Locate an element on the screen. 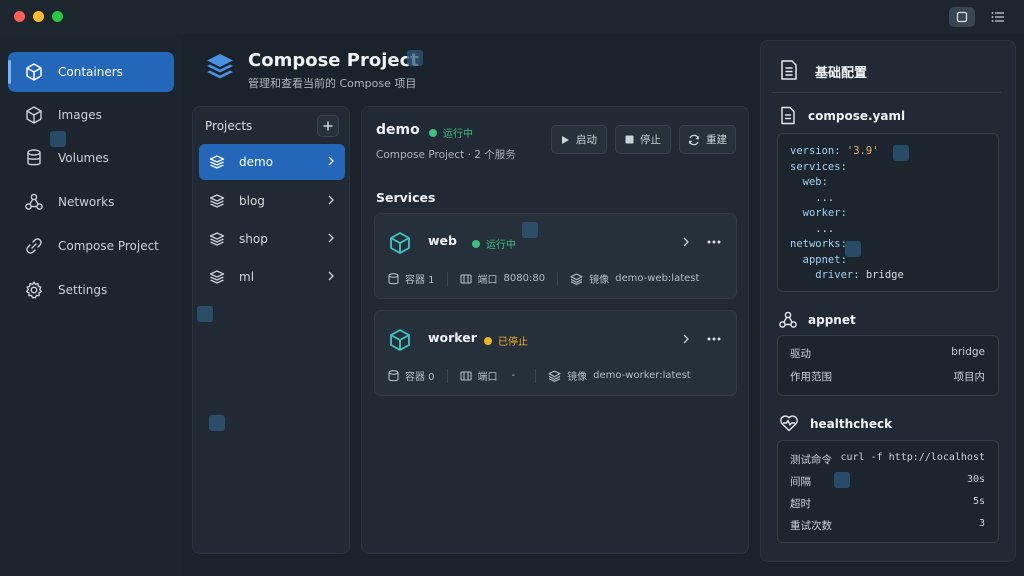 The width and height of the screenshot is (1024, 576). title-bar is located at coordinates (512, 17).